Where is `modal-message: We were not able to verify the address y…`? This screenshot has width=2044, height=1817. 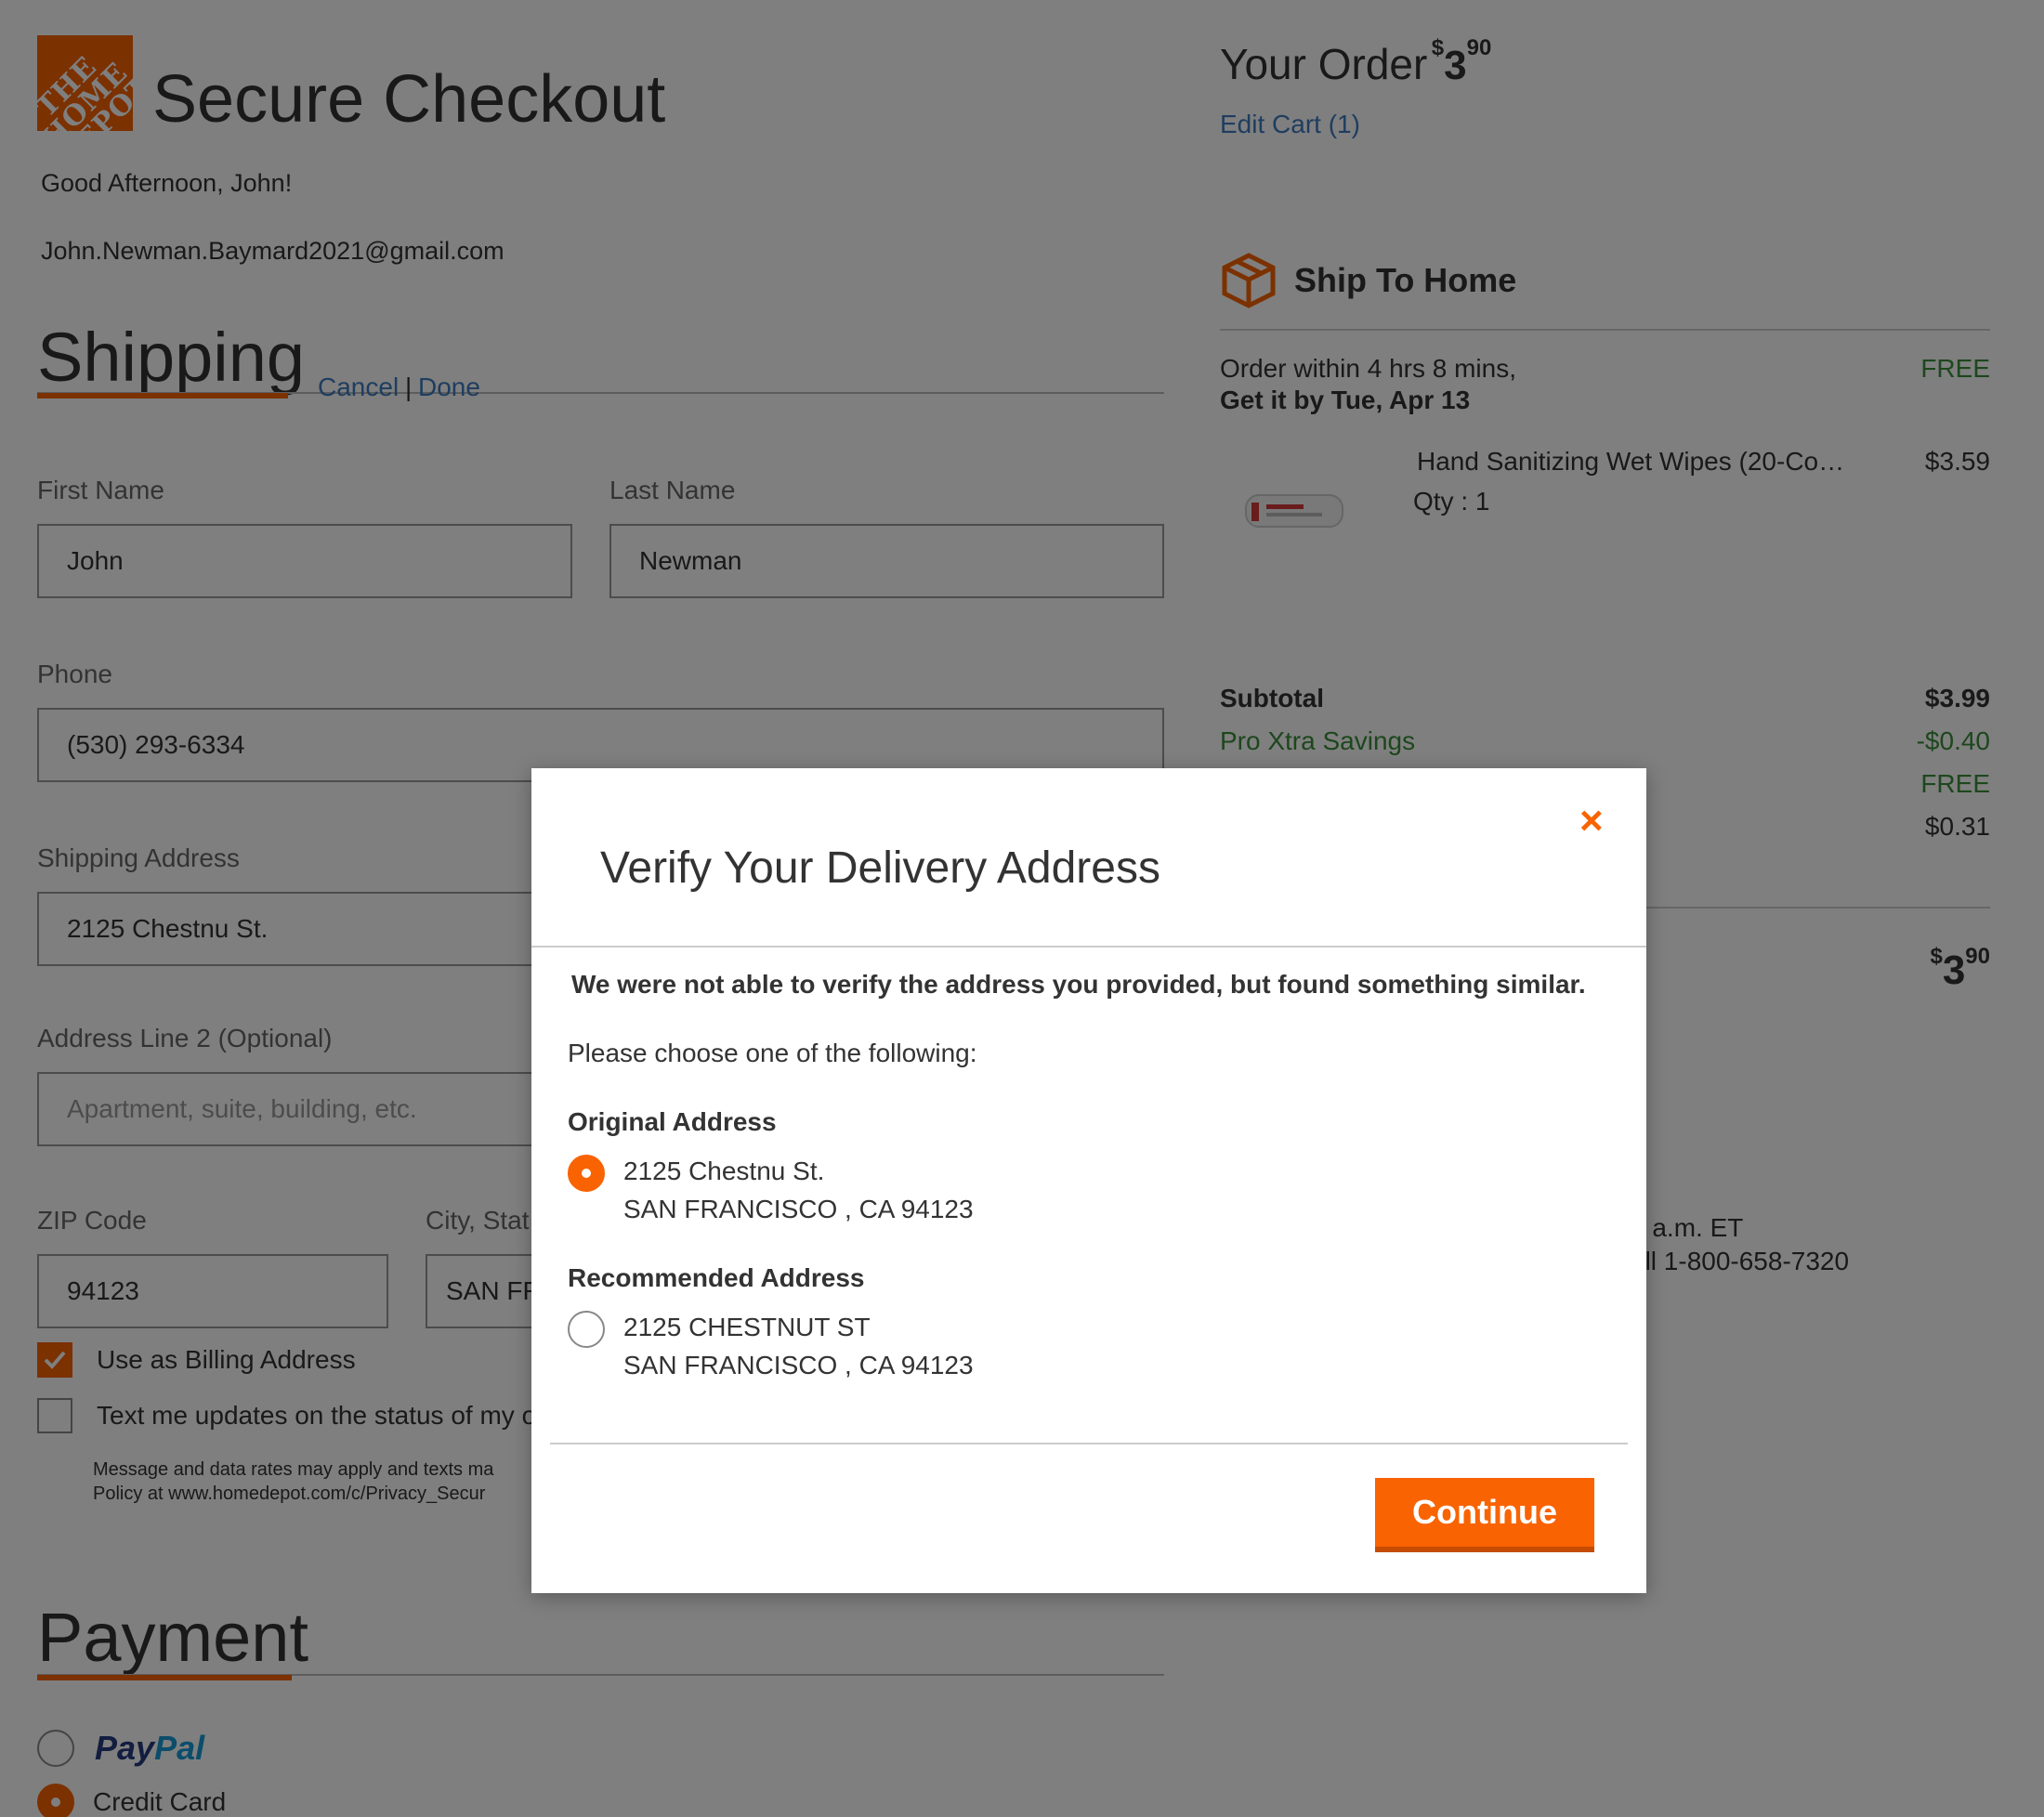 modal-message: We were not able to verify the address y… is located at coordinates (1078, 984).